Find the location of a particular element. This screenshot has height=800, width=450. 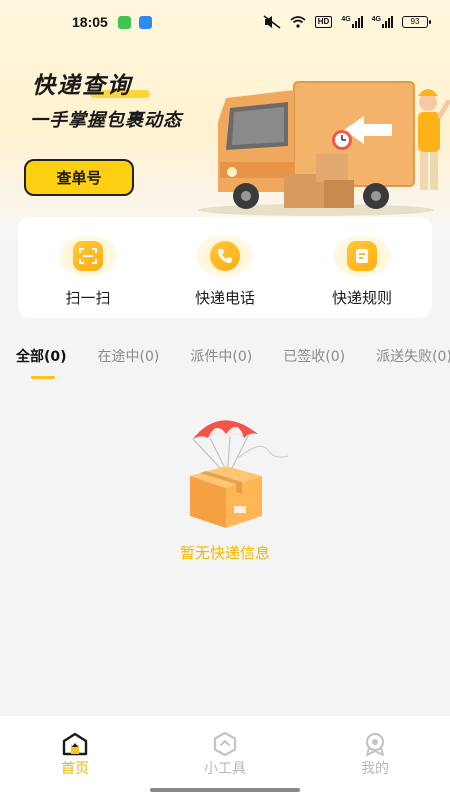

home-indicator is located at coordinates (225, 790).